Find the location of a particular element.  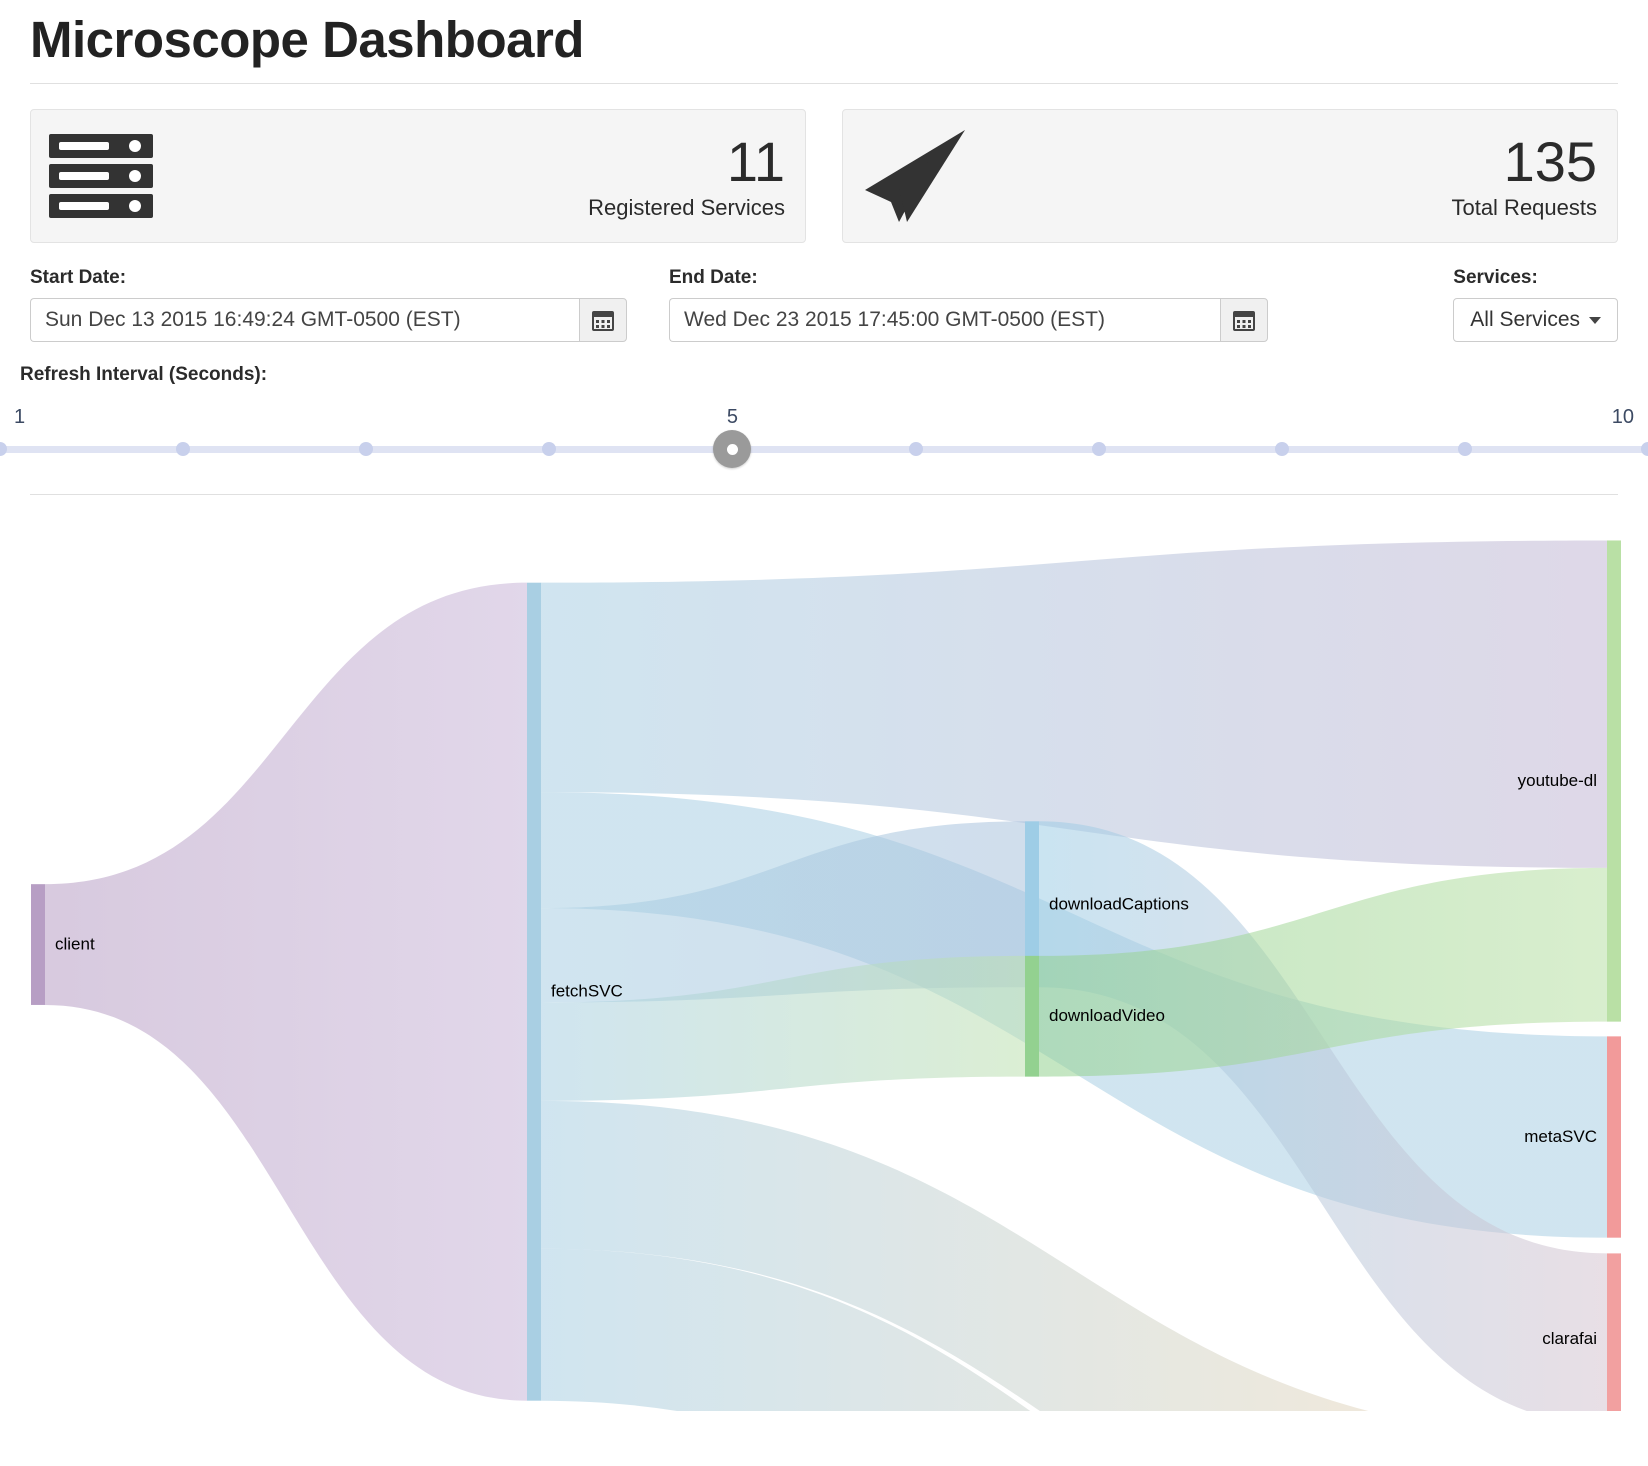

sankey-node-label: downloadVideo is located at coordinates (1107, 1015).